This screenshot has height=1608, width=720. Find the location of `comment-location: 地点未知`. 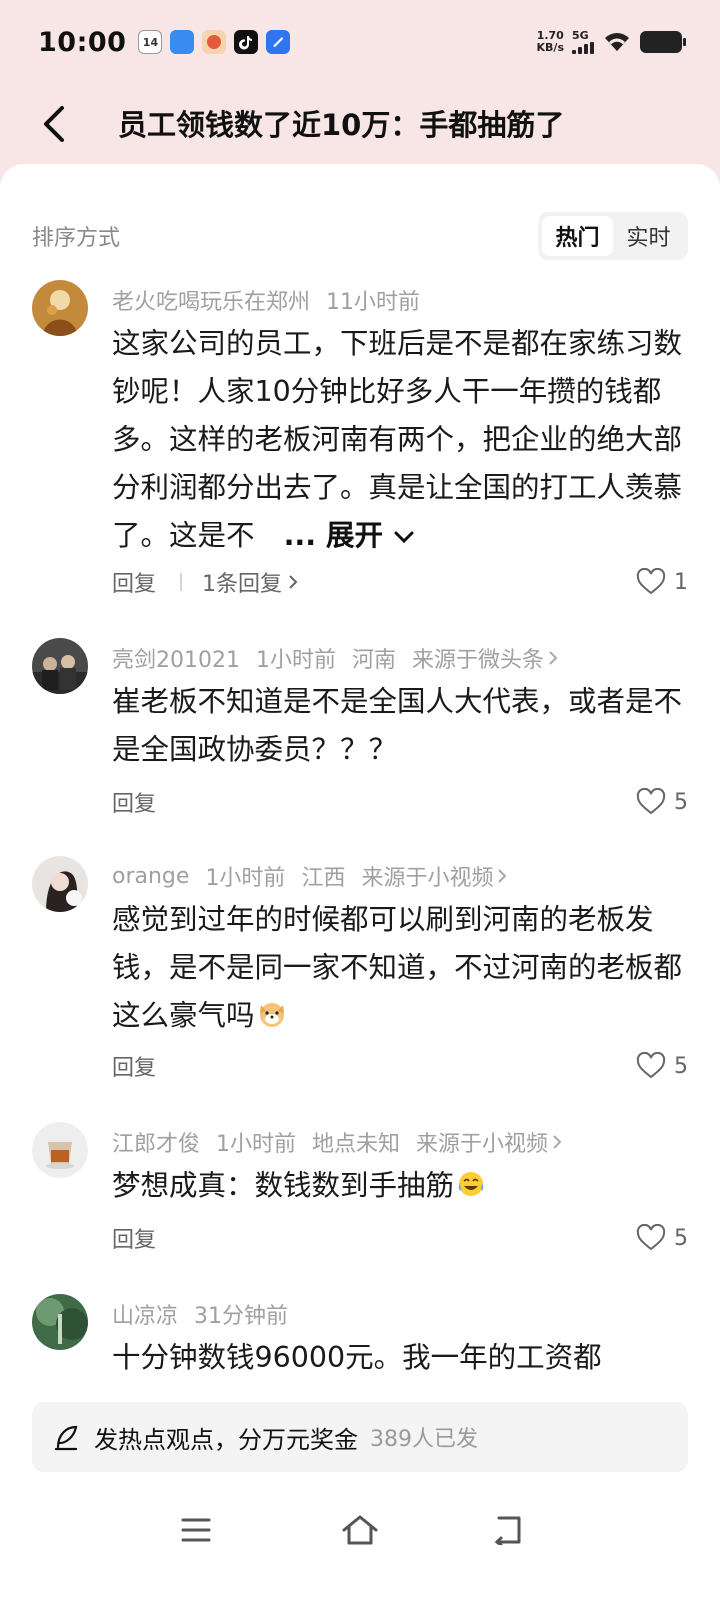

comment-location: 地点未知 is located at coordinates (356, 1144).